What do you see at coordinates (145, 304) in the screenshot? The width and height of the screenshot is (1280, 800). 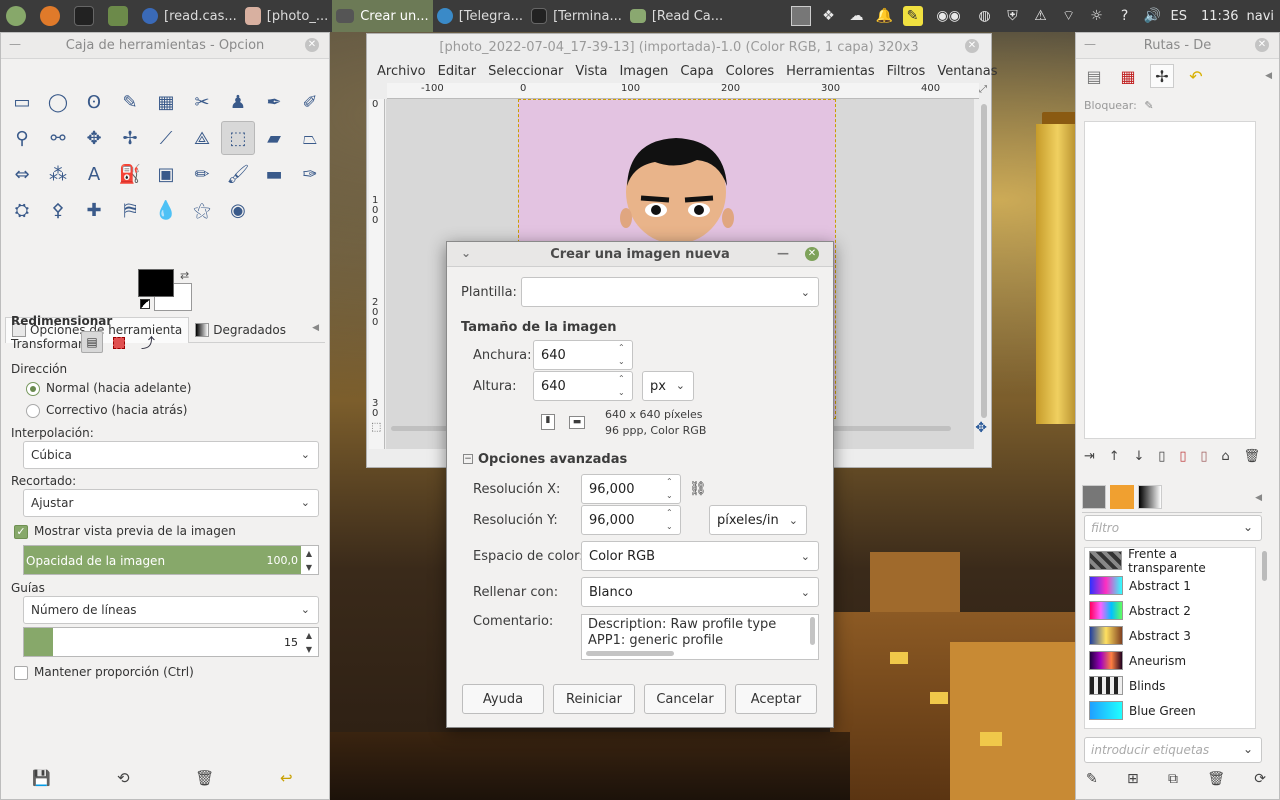 I see `default-colors-icon` at bounding box center [145, 304].